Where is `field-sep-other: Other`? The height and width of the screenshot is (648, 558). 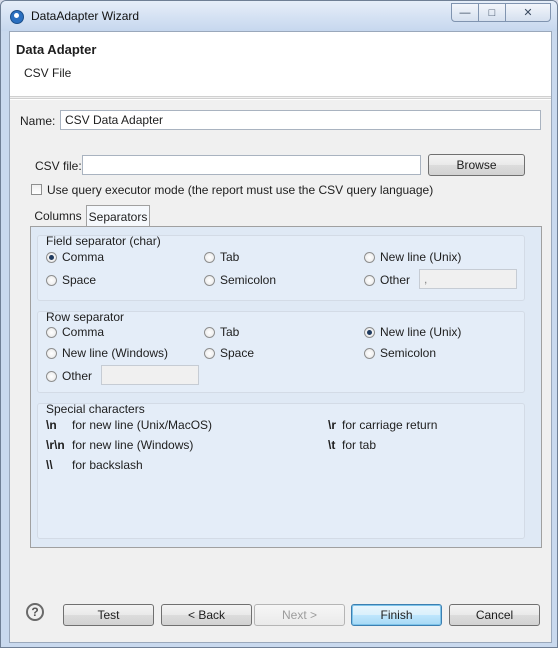
field-sep-other: Other is located at coordinates (387, 280).